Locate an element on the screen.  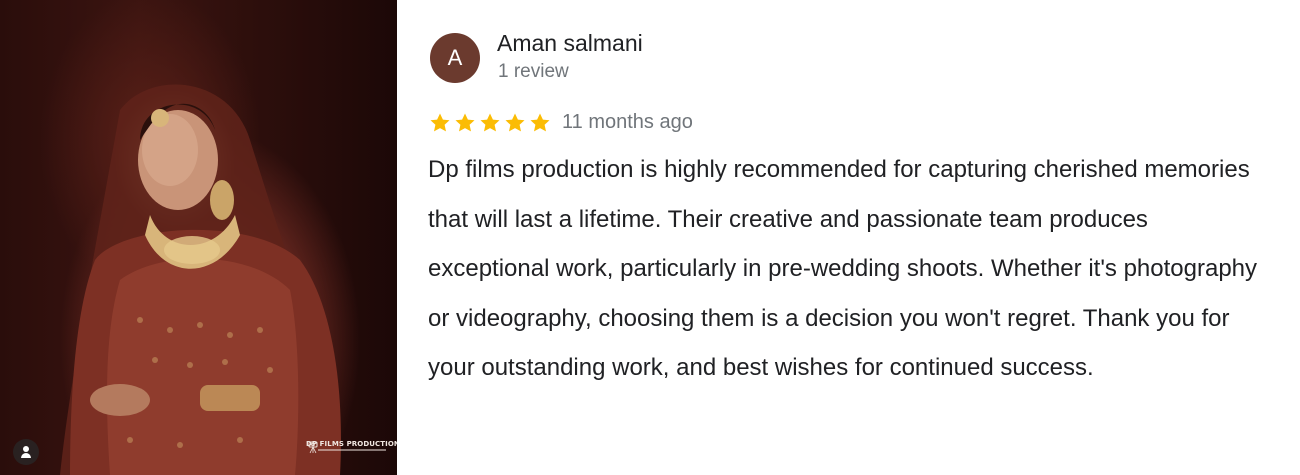
reviewer-name: Aman salmani is located at coordinates (570, 43).